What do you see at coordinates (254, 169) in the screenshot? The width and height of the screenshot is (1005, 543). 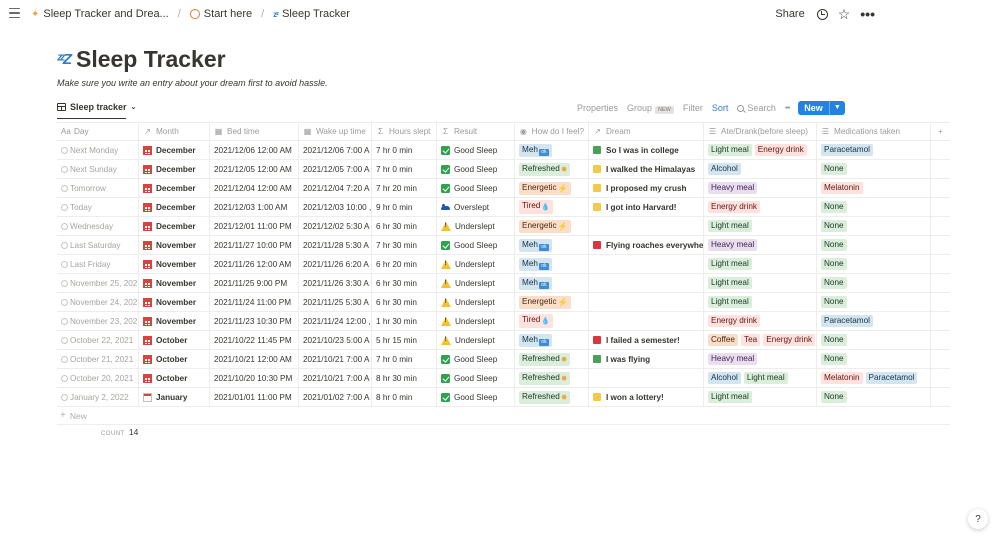 I see `cell-bed-time: 2021/12/05 12:00 AM` at bounding box center [254, 169].